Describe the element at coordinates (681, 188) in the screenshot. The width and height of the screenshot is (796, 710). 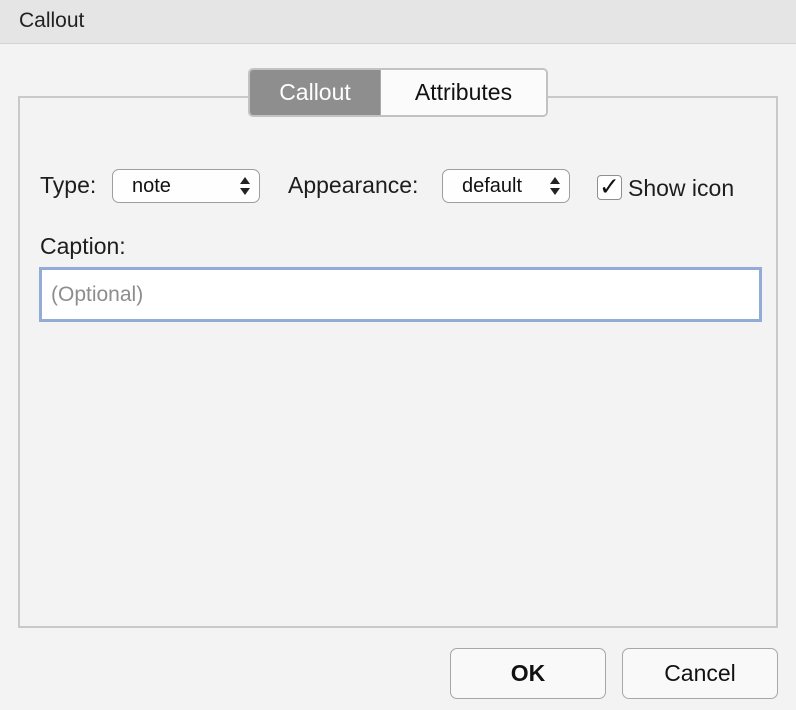
I see `show-icon-label: Show icon` at that location.